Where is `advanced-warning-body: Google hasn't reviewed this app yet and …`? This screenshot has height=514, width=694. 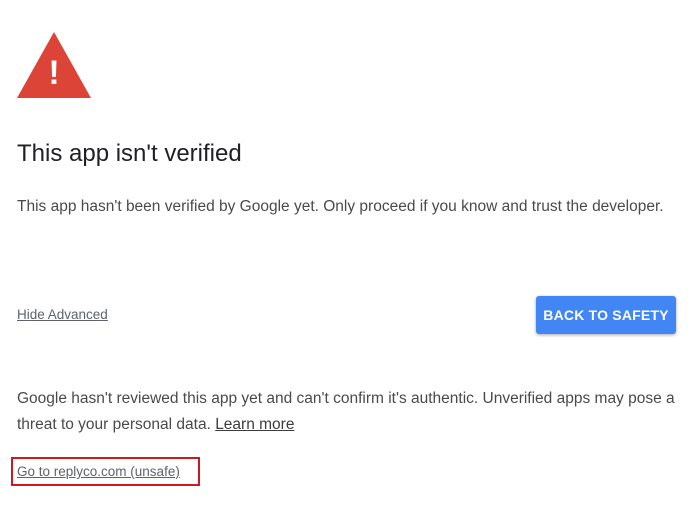
advanced-warning-body: Google hasn't reviewed this app yet and … is located at coordinates (346, 411).